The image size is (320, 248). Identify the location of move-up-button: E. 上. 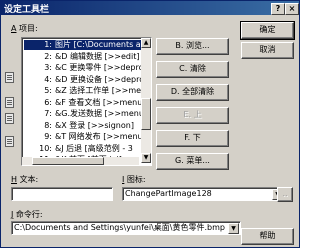
(192, 115).